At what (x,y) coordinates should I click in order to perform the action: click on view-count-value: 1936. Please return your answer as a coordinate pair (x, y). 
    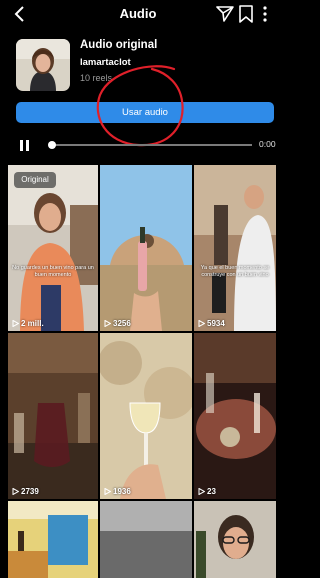
    Looking at the image, I should click on (122, 491).